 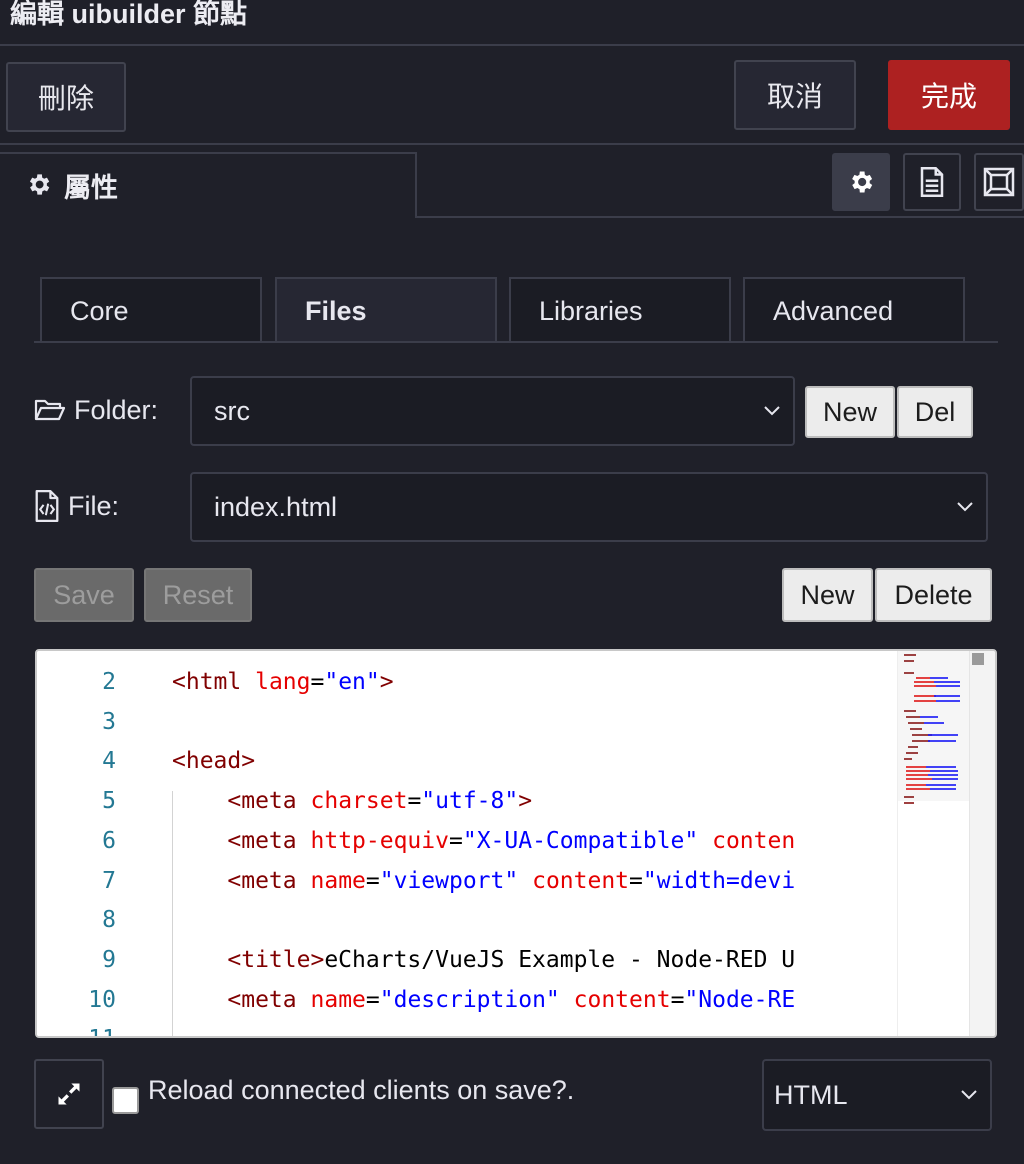 What do you see at coordinates (492, 411) in the screenshot?
I see `folder-select: src` at bounding box center [492, 411].